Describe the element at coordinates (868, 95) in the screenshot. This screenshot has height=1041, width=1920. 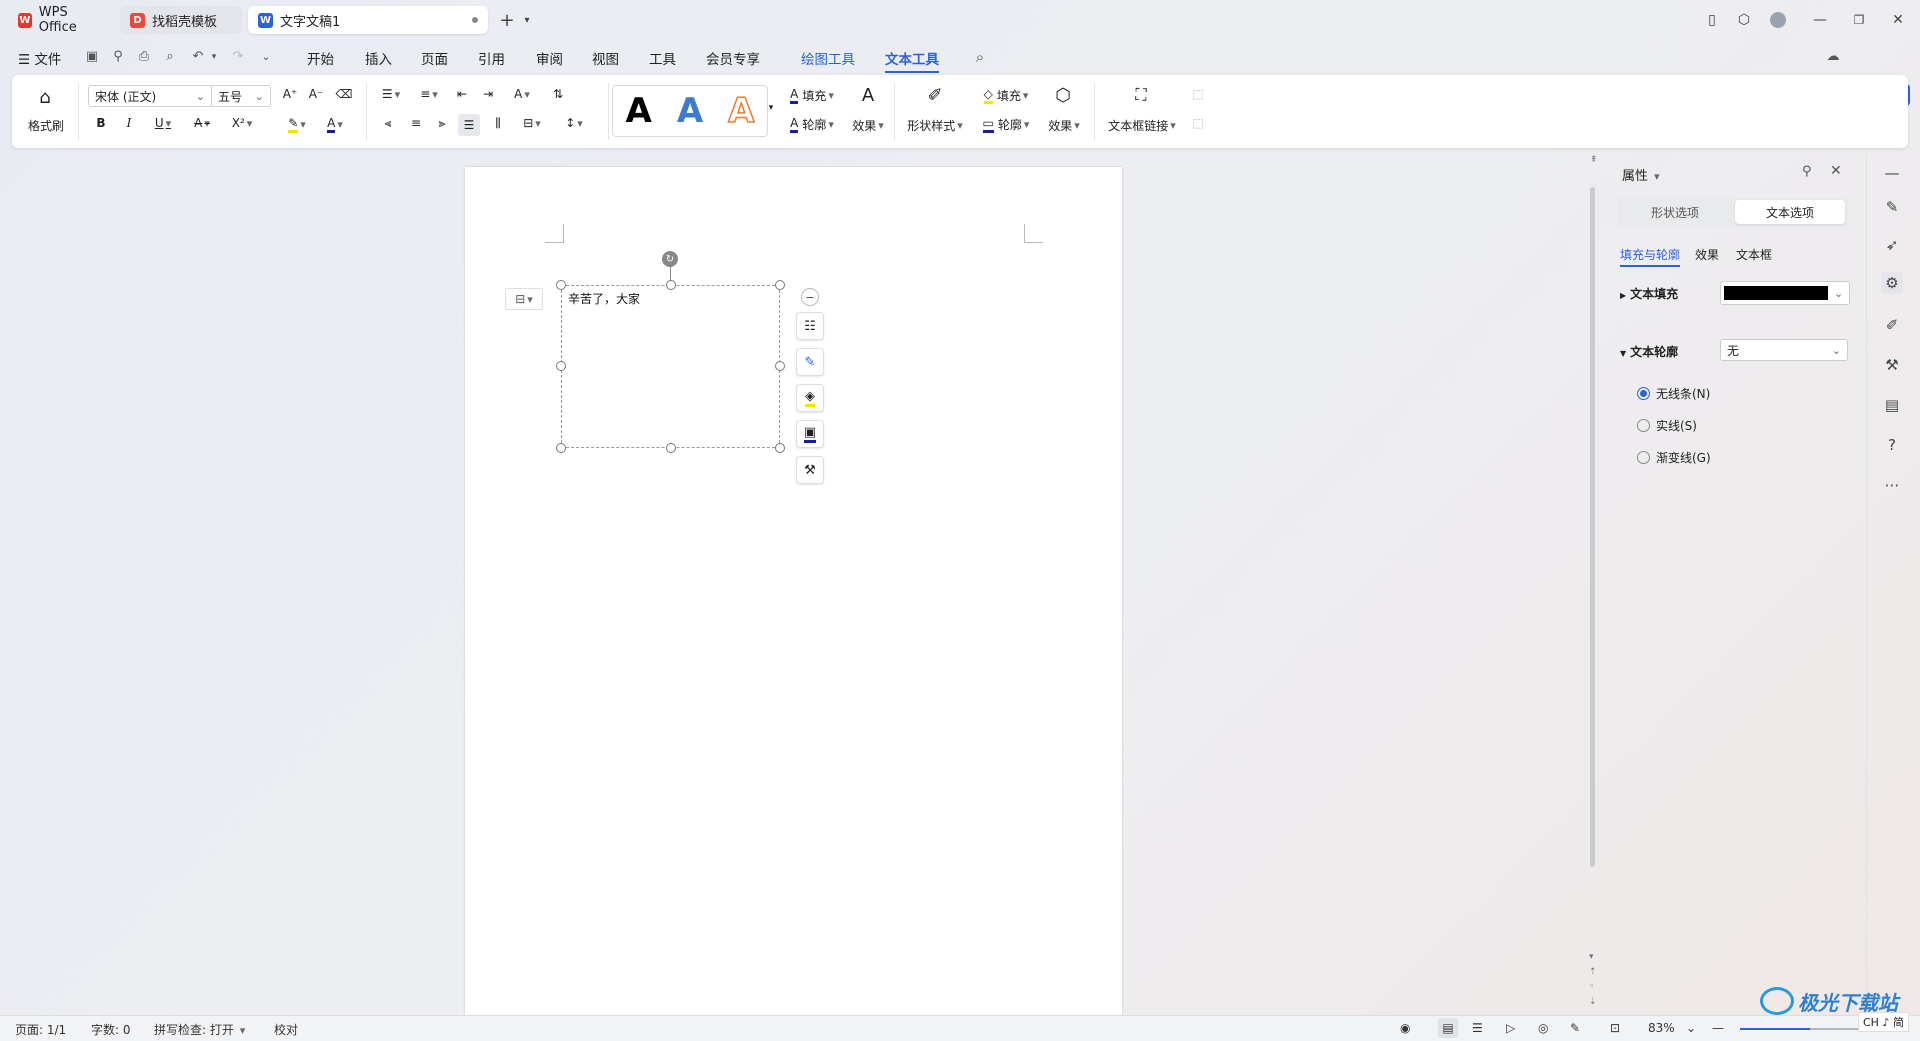
I see `text-effect-icon: A` at that location.